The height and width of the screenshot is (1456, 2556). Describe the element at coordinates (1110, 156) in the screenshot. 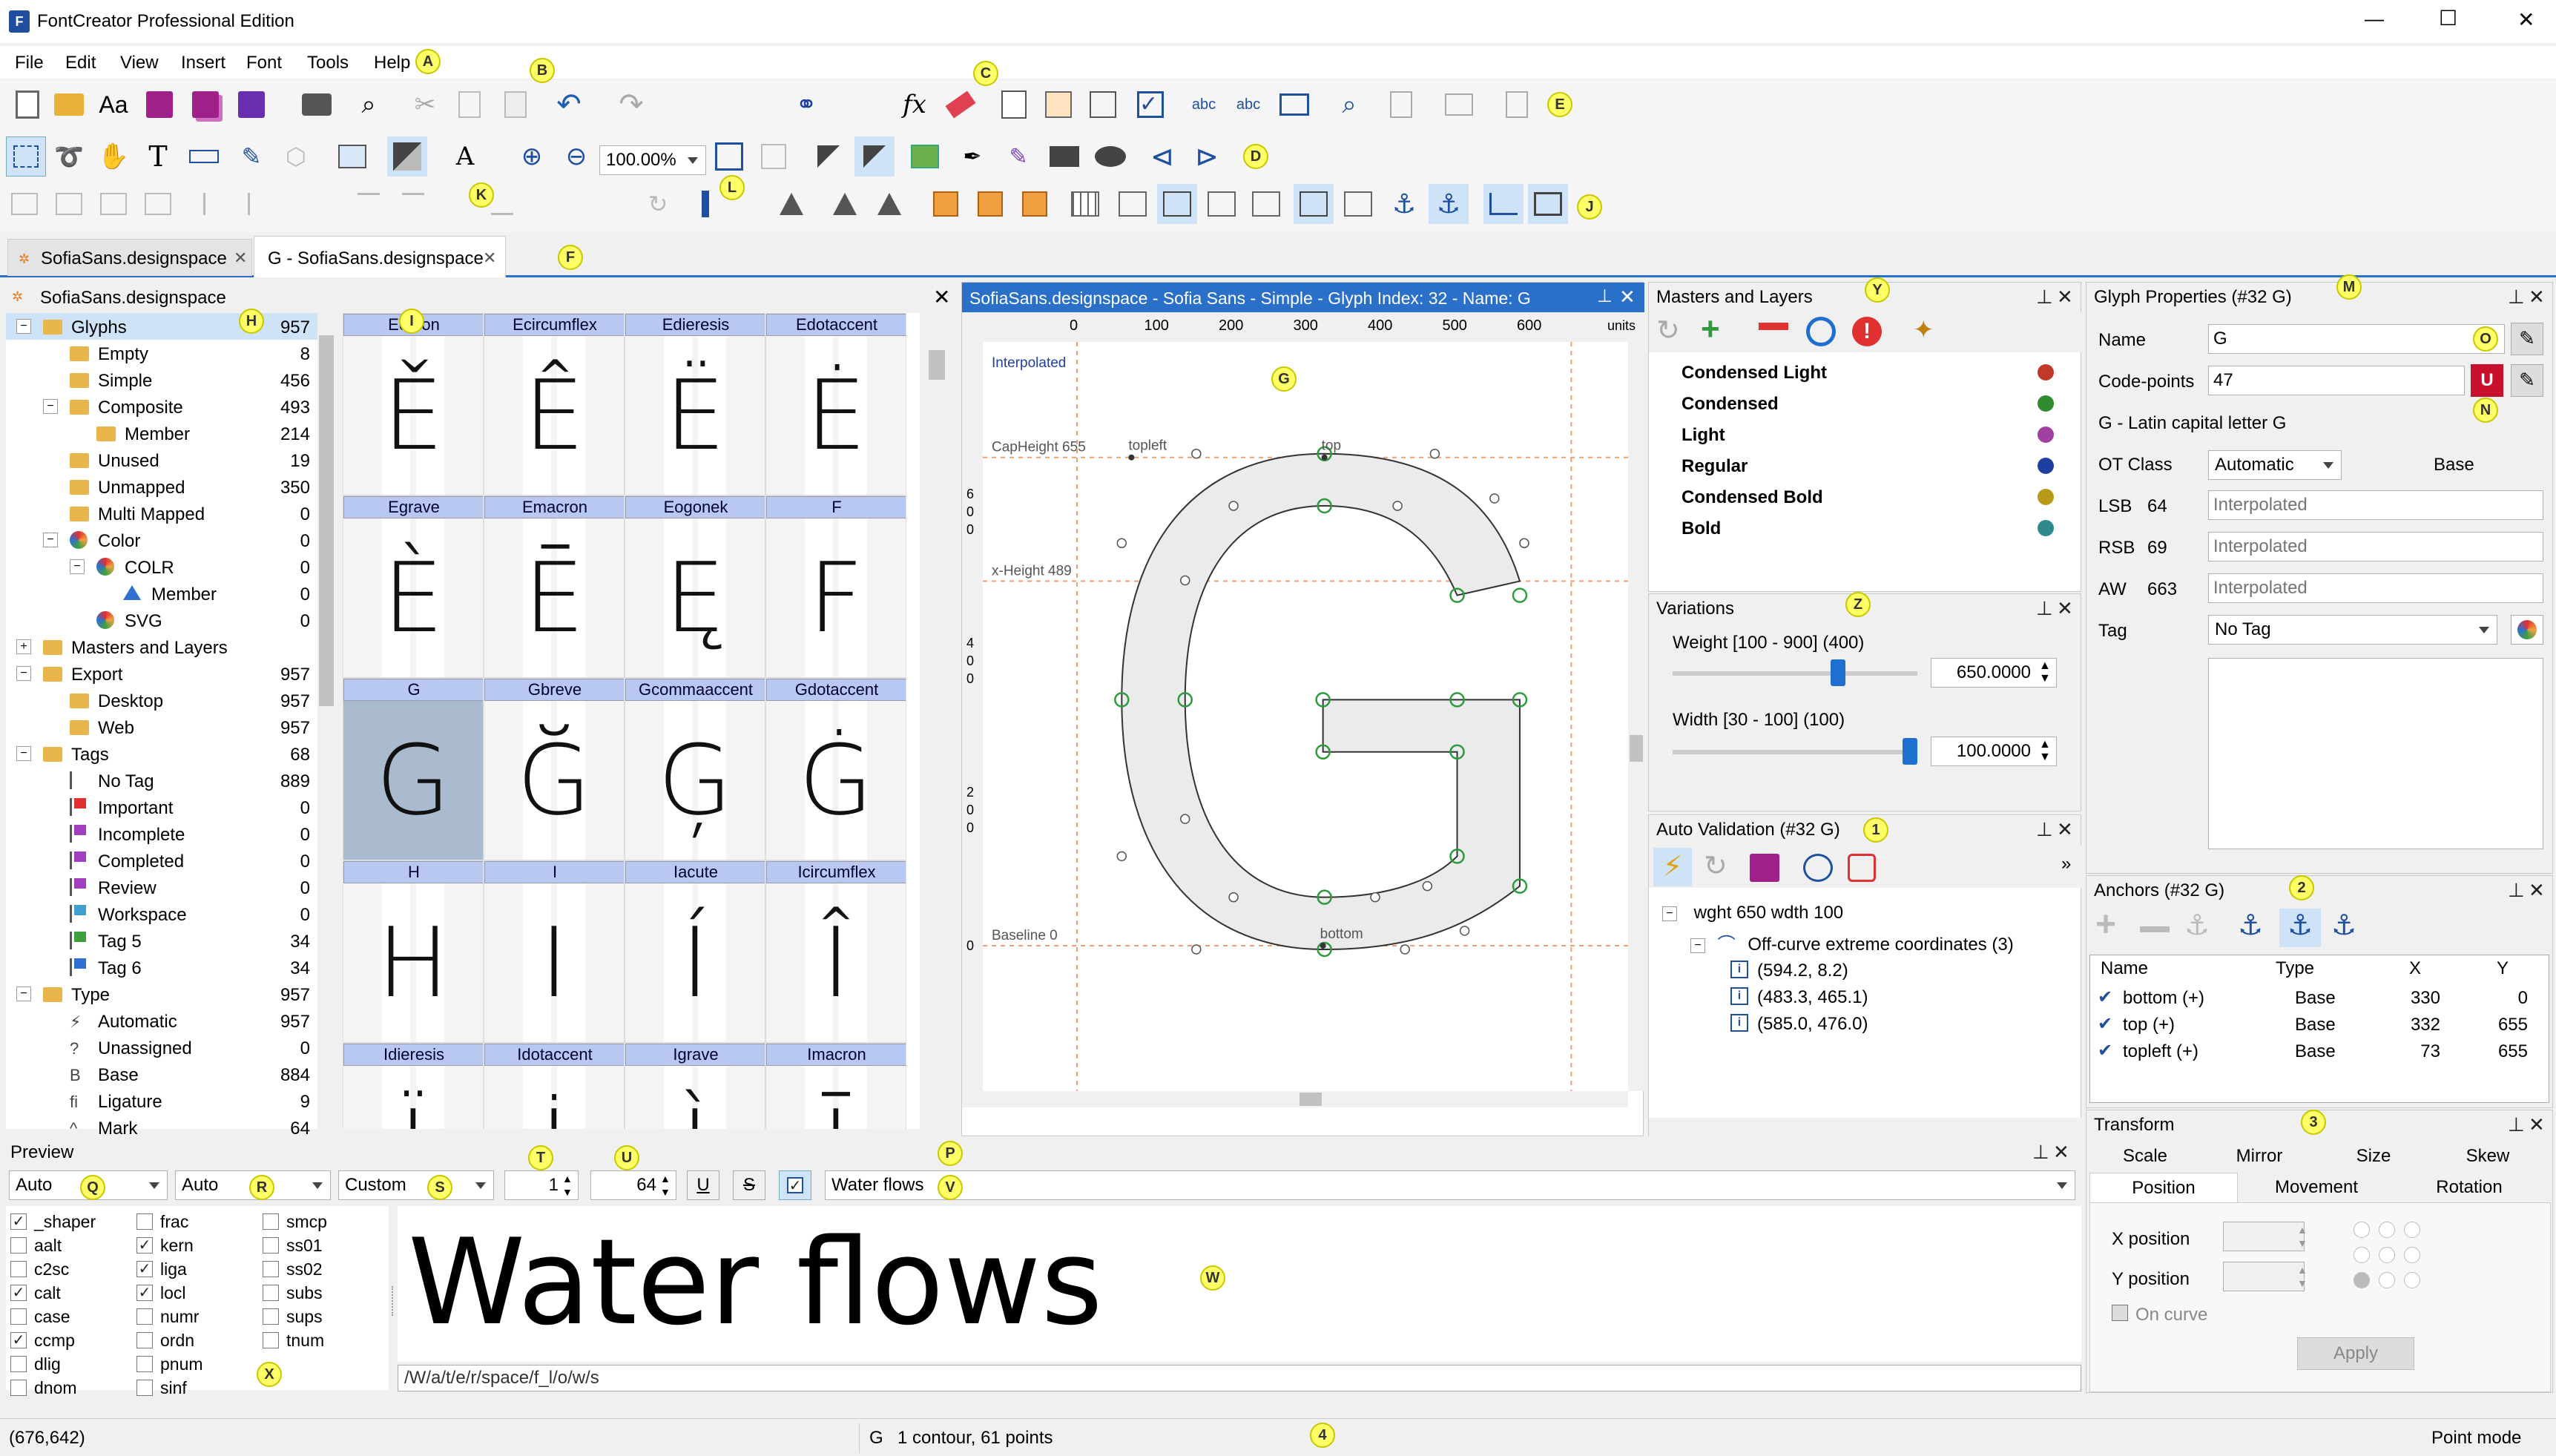

I see `ellipse-icon` at that location.